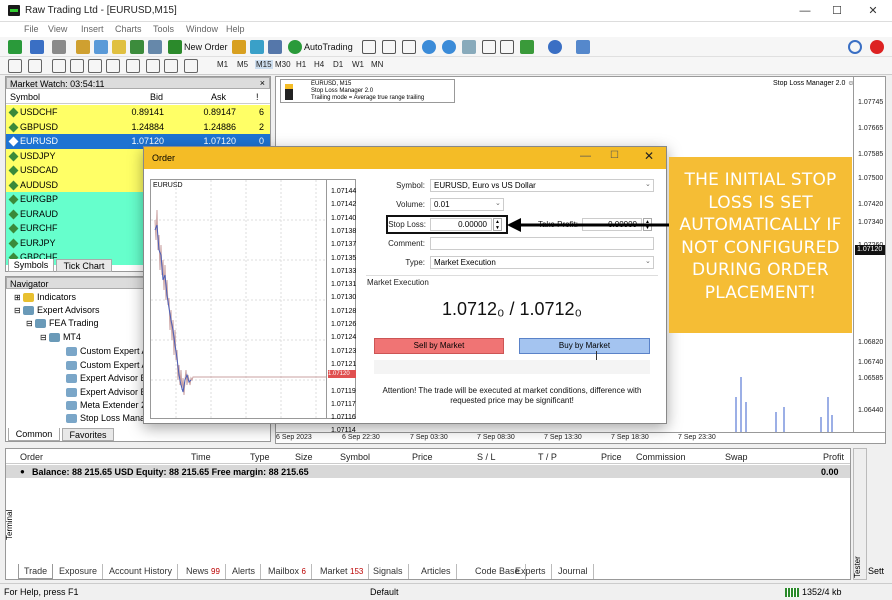  I want to click on market-icon, so click(275, 47).